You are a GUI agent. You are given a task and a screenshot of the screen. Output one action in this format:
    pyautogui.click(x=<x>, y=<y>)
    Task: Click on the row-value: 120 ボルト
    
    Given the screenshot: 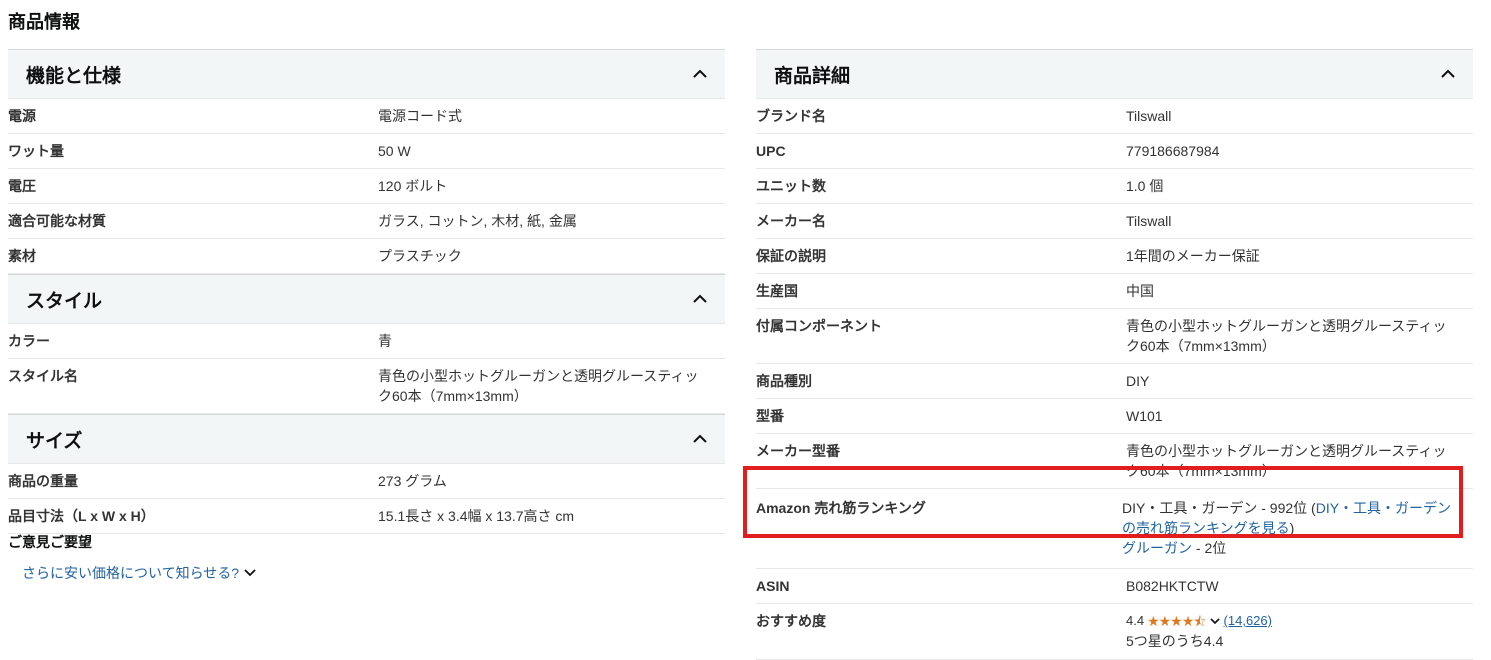 What is the action you would take?
    pyautogui.click(x=413, y=186)
    